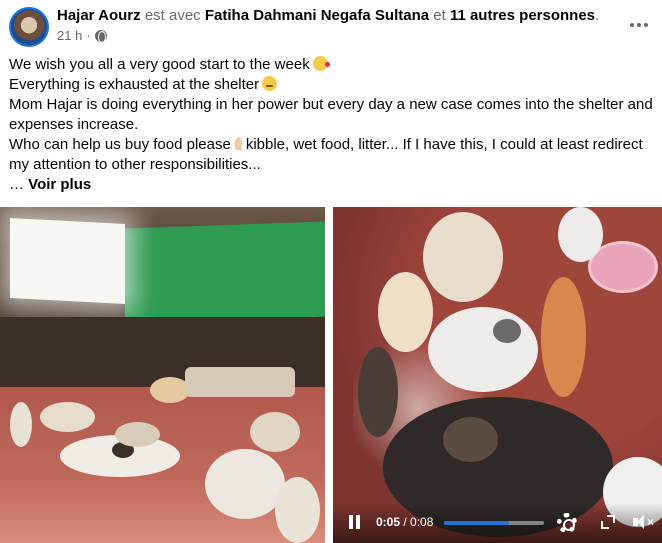 This screenshot has width=662, height=543. I want to click on and-text: et, so click(439, 15).